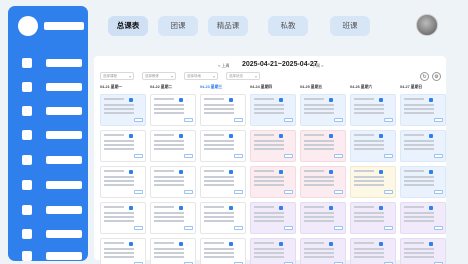 The image size is (468, 264). What do you see at coordinates (228, 26) in the screenshot?
I see `tab-premium-class: 精品课` at bounding box center [228, 26].